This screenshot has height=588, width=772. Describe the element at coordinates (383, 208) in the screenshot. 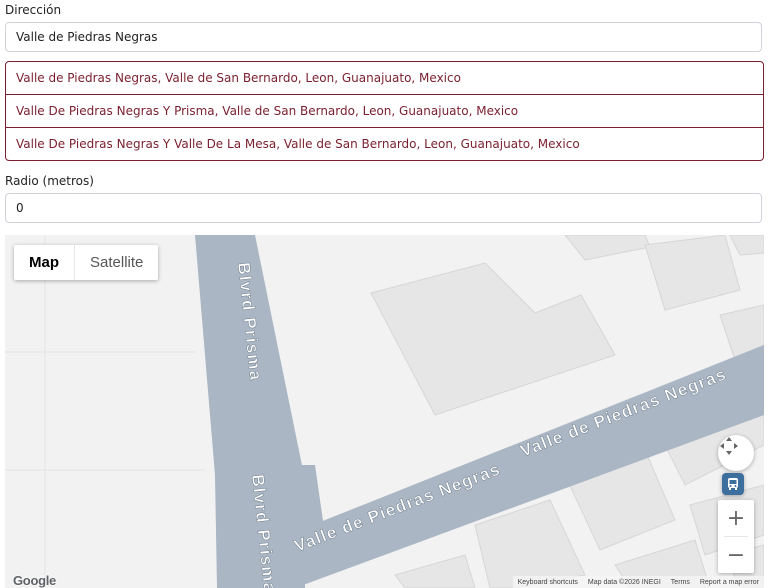

I see `radius-input: 0` at that location.